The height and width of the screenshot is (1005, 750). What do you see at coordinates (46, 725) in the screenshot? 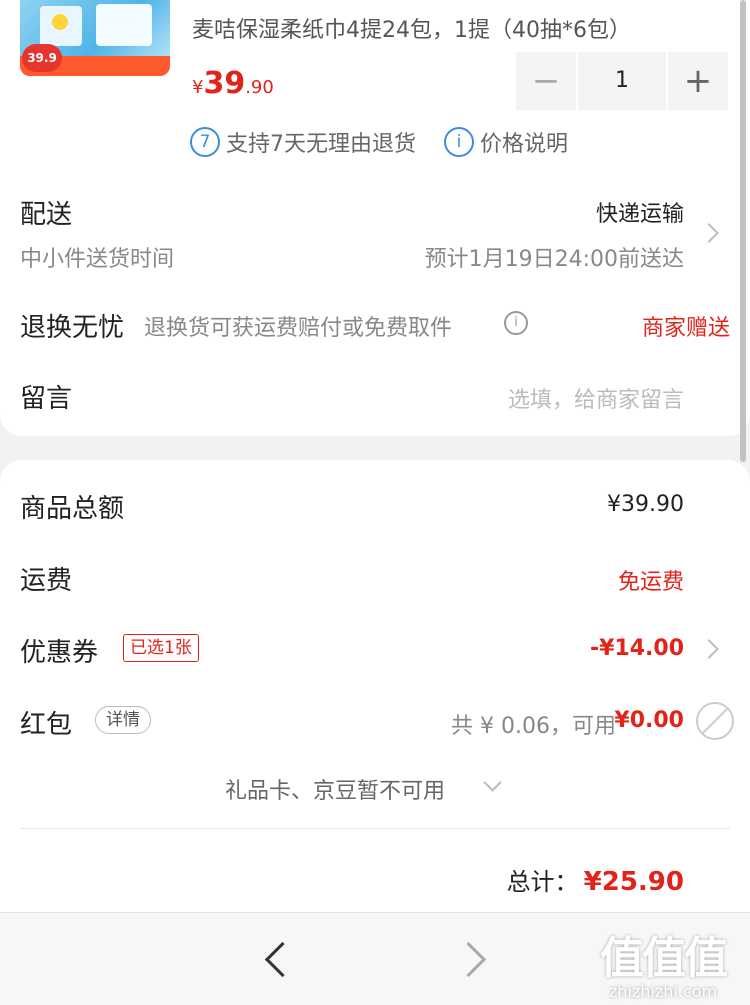
I see `redpacket-label: 红包` at bounding box center [46, 725].